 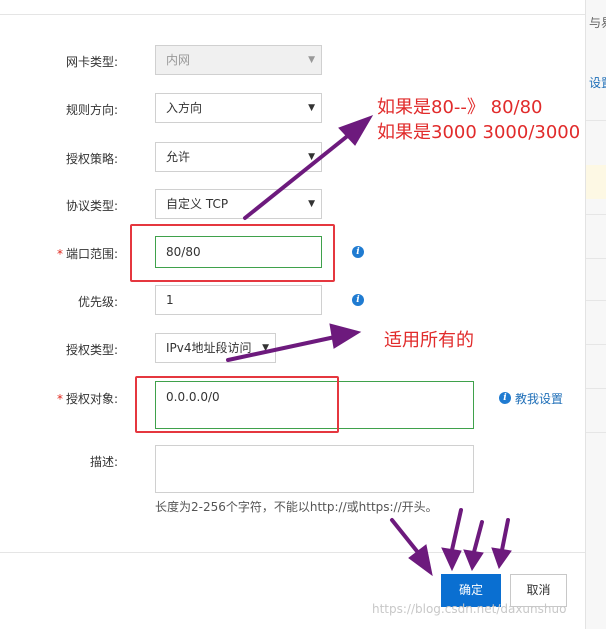 What do you see at coordinates (460, 107) in the screenshot?
I see `port-note-line-1: 如果是80--》 80/80` at bounding box center [460, 107].